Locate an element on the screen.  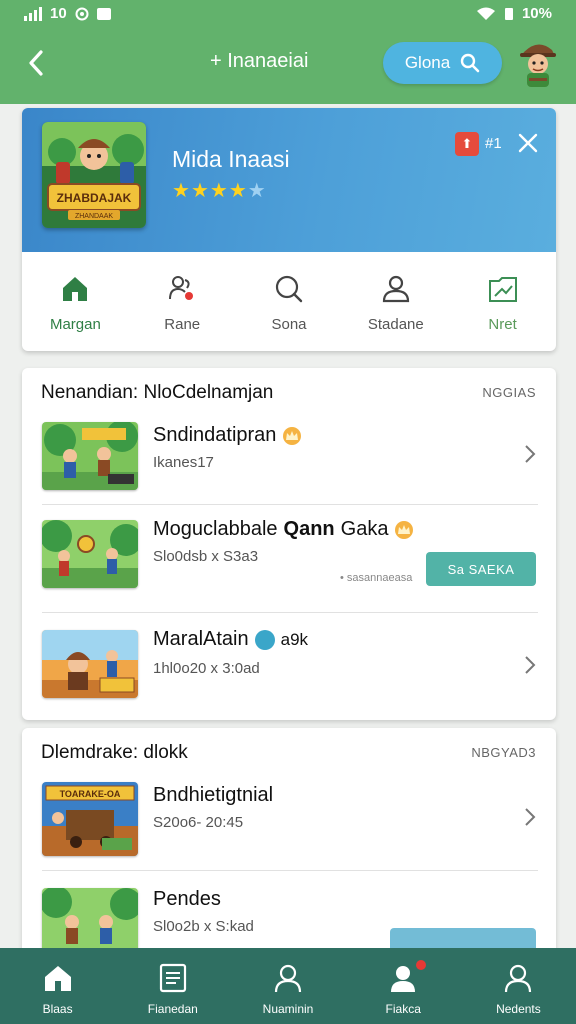
notification-dot is located at coordinates (420, 965).